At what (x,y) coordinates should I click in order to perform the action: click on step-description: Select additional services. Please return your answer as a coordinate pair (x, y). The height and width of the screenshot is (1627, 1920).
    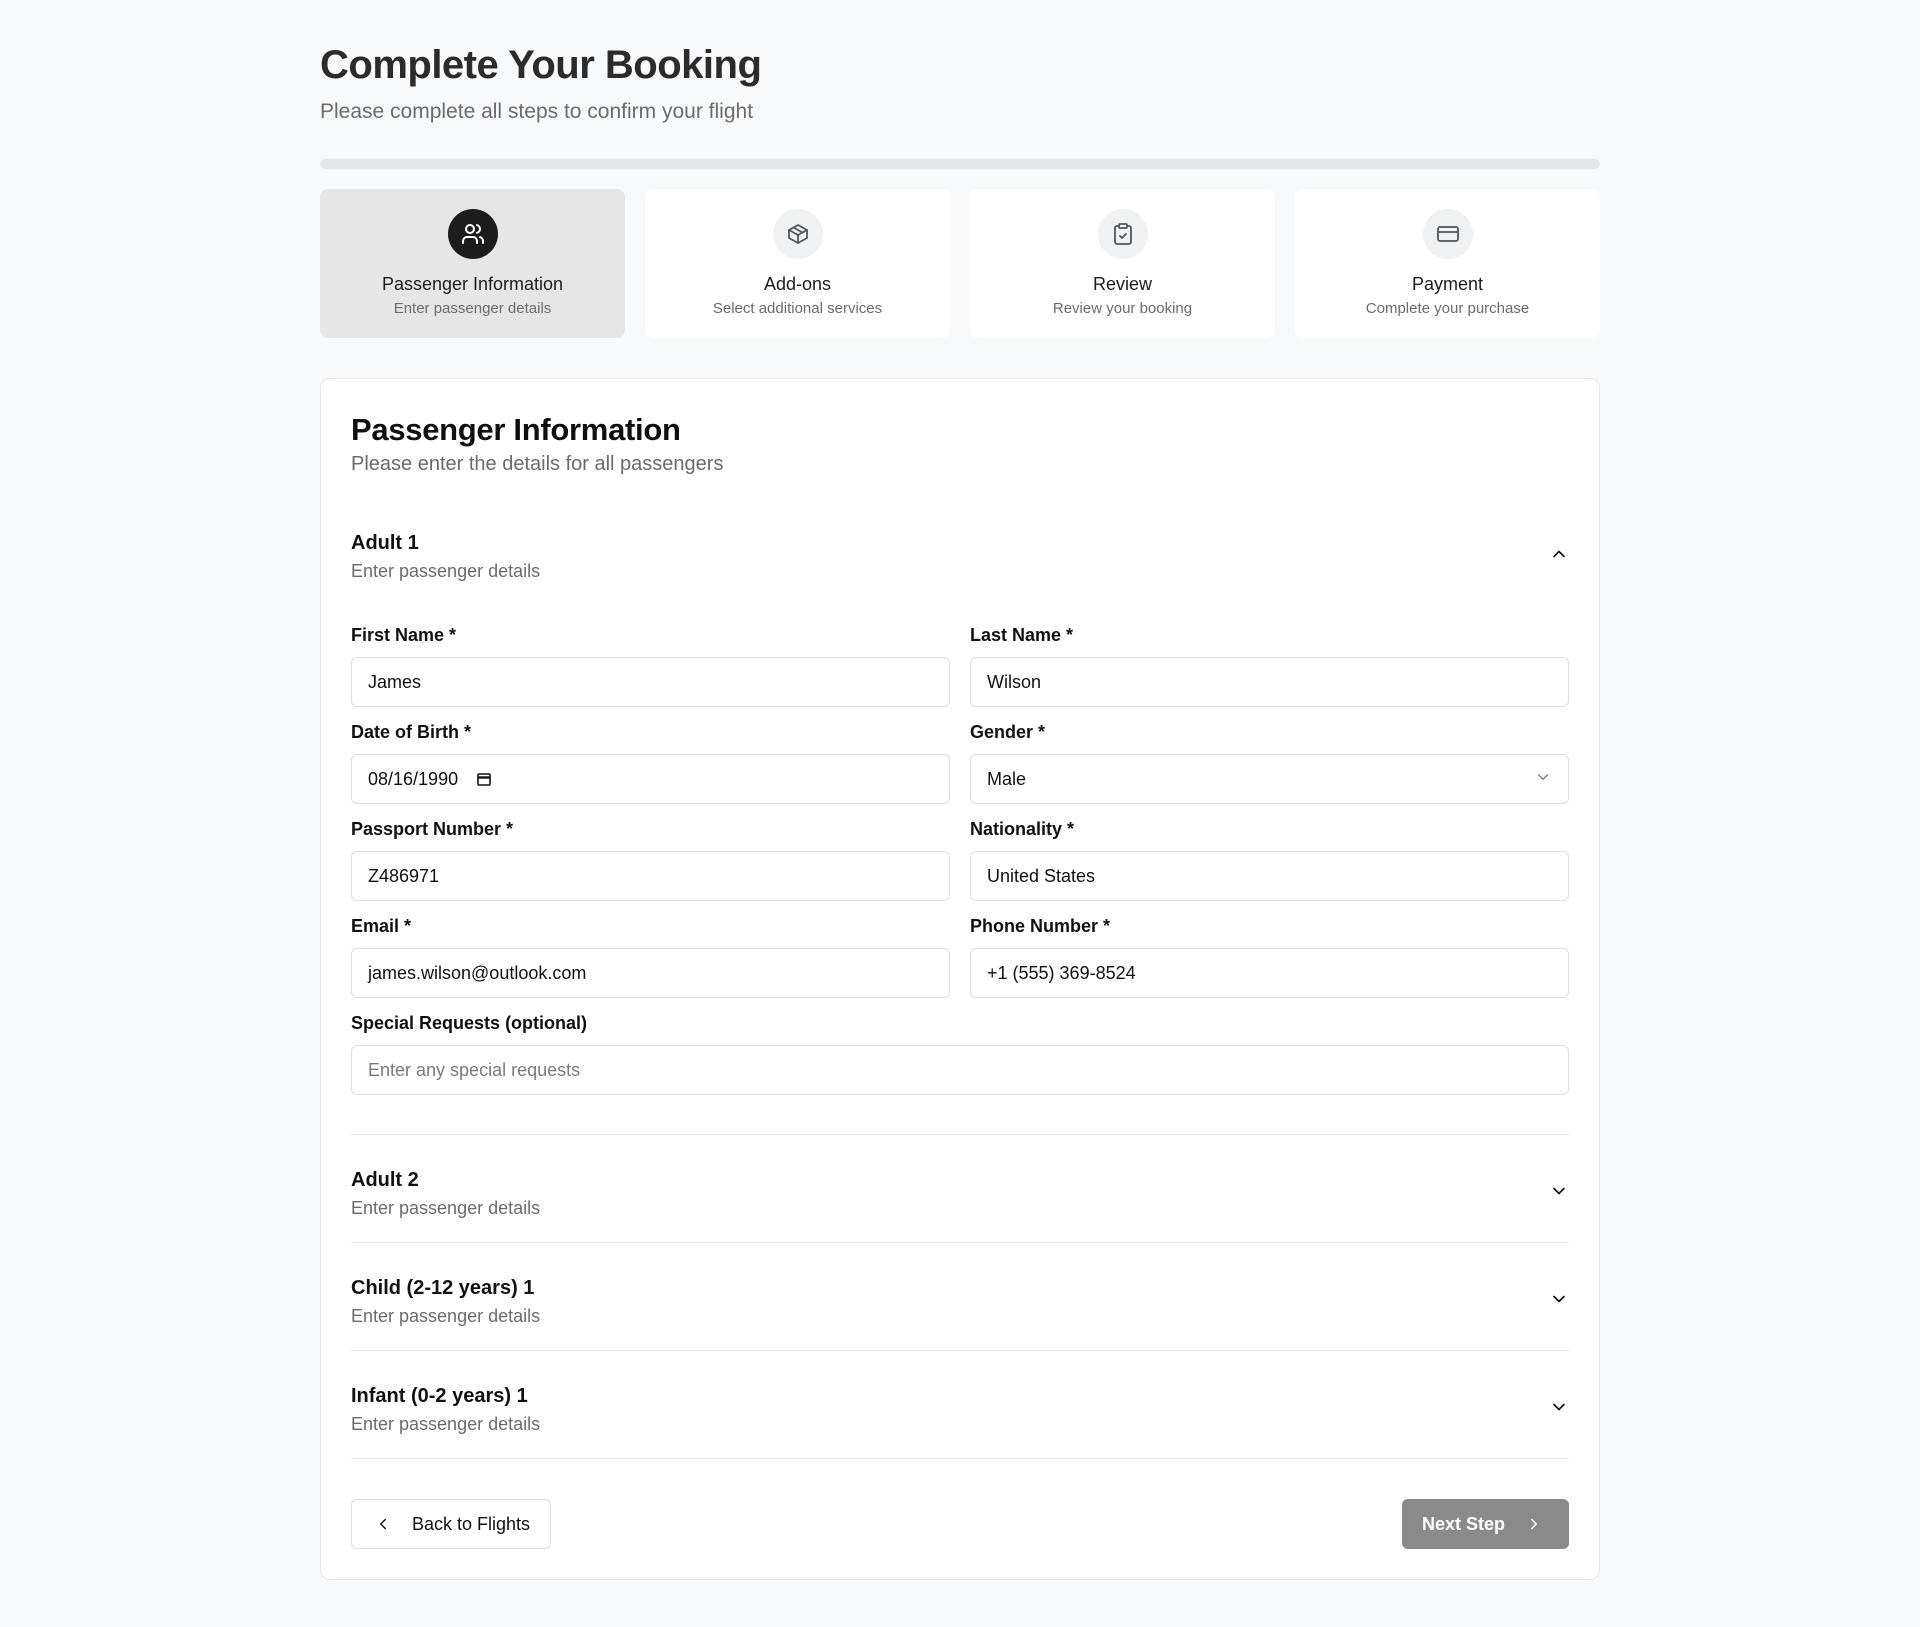
    Looking at the image, I should click on (797, 308).